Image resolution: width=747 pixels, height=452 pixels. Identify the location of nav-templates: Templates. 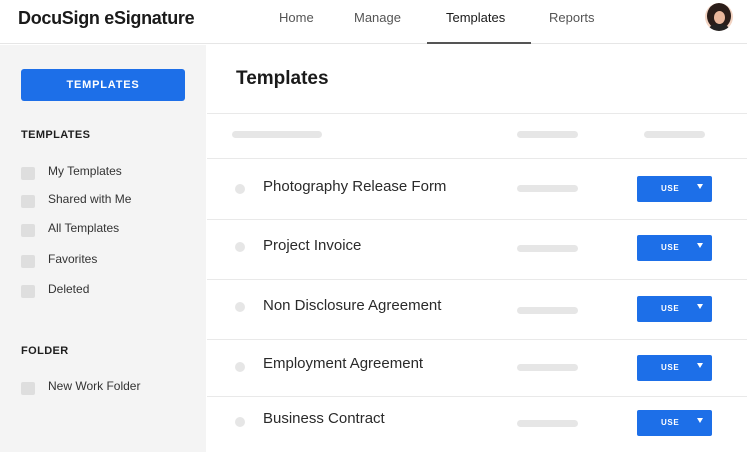
(475, 22).